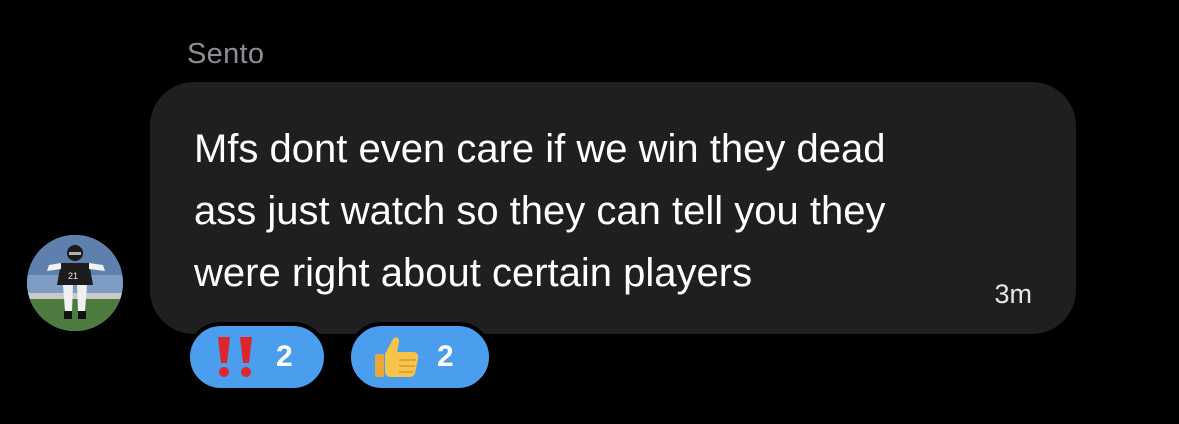 The height and width of the screenshot is (424, 1179). What do you see at coordinates (226, 54) in the screenshot?
I see `sender-name: Sento` at bounding box center [226, 54].